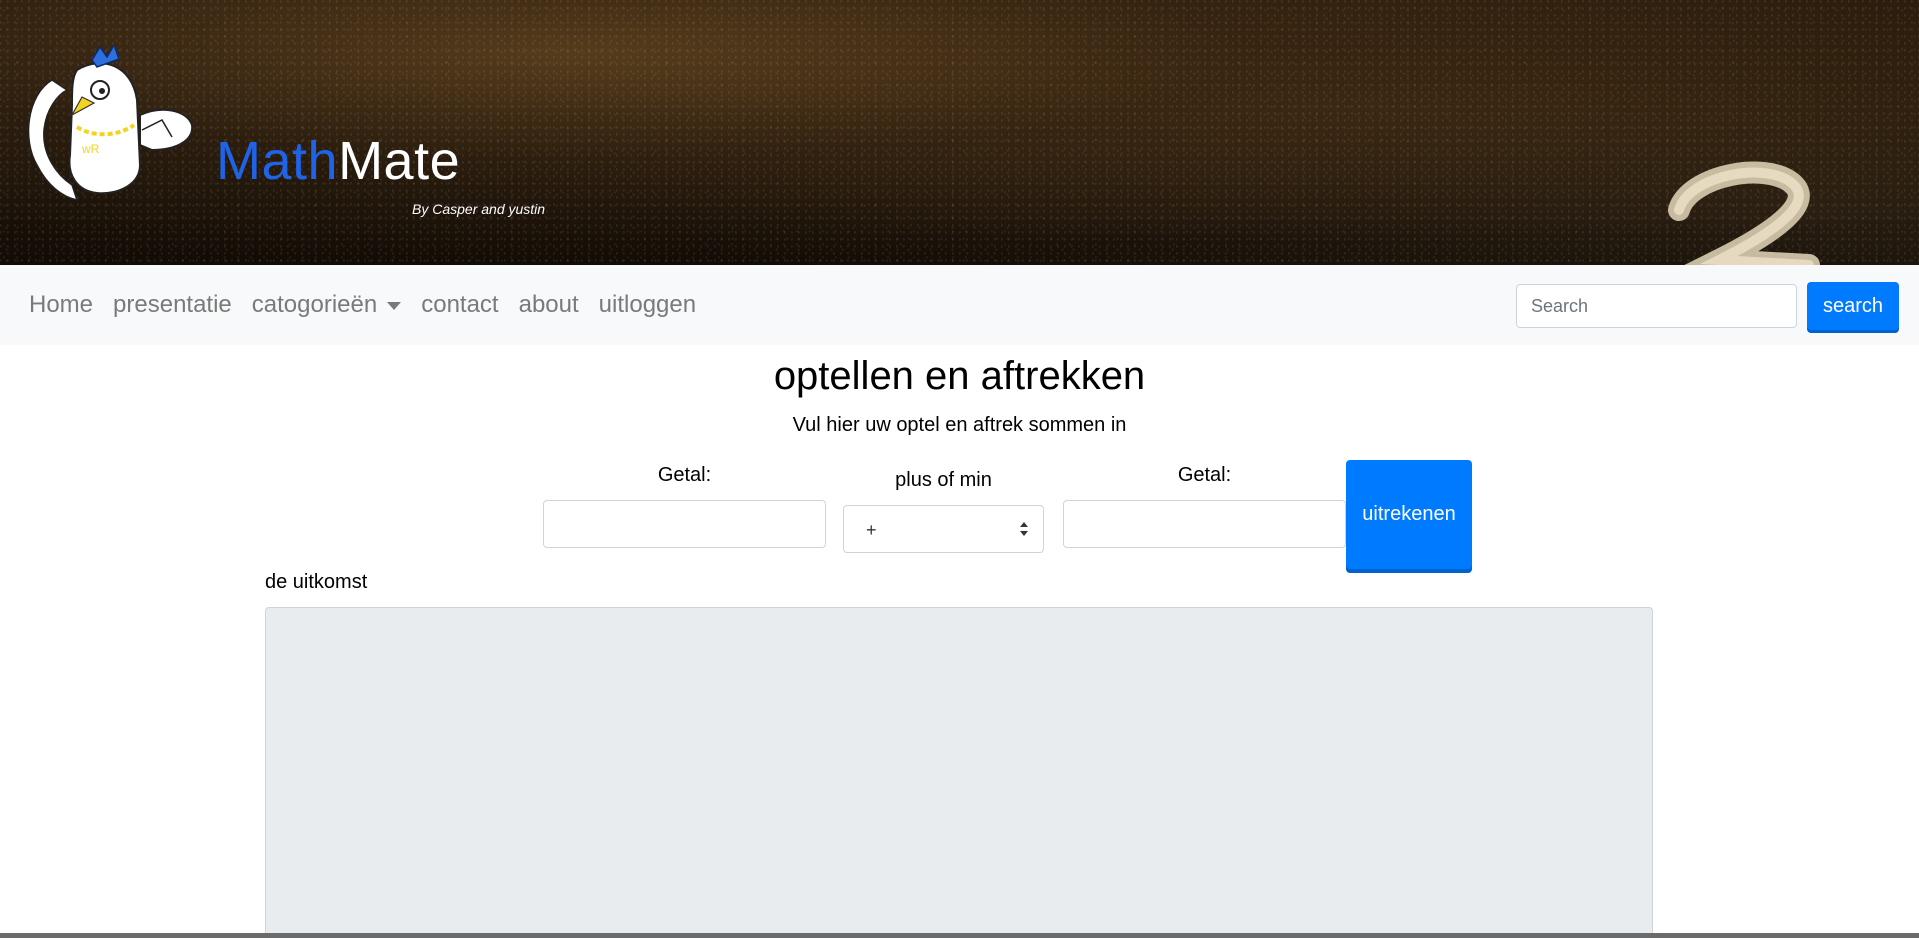 The height and width of the screenshot is (938, 1919). I want to click on search-form: search, so click(1707, 306).